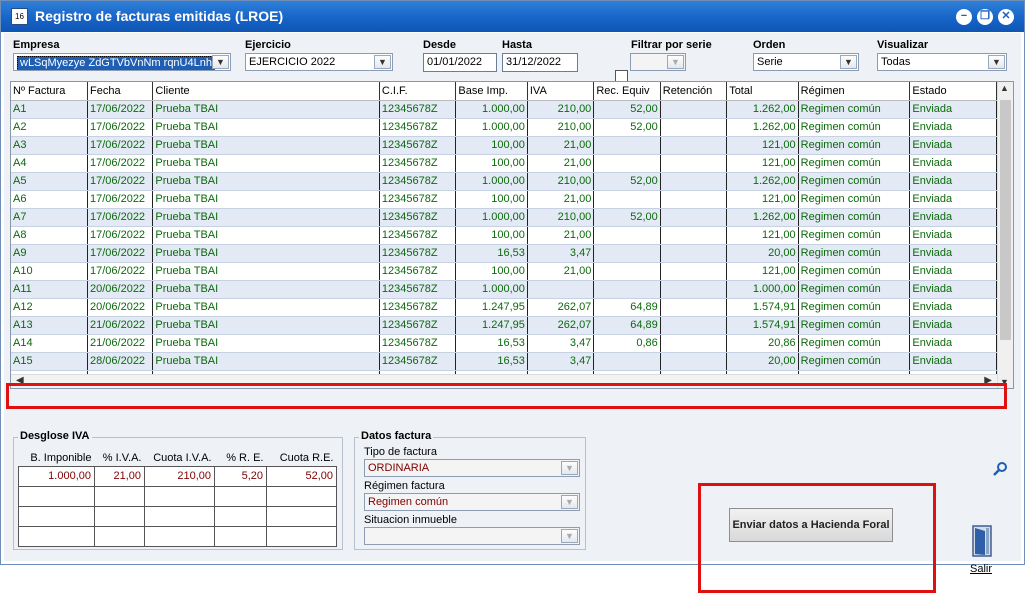  I want to click on close-button: ✕, so click(1006, 17).